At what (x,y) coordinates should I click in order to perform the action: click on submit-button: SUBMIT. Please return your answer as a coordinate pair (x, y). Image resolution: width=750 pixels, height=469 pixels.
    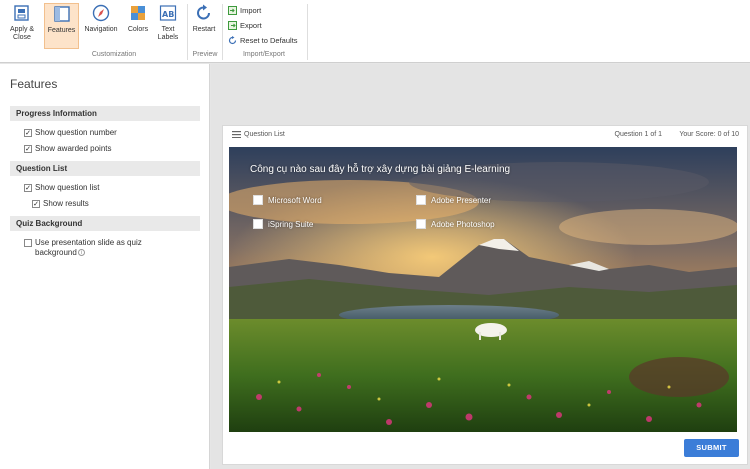
    Looking at the image, I should click on (711, 448).